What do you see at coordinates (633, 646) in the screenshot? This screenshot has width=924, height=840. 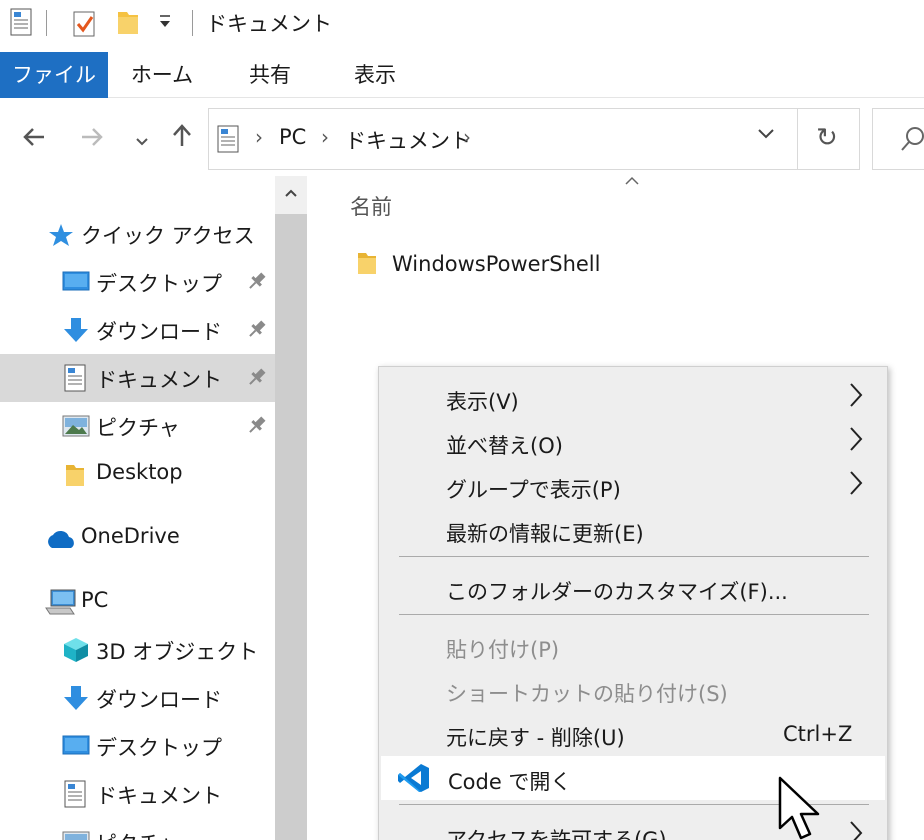 I see `menu-item-paste: 貼り付け(P)` at bounding box center [633, 646].